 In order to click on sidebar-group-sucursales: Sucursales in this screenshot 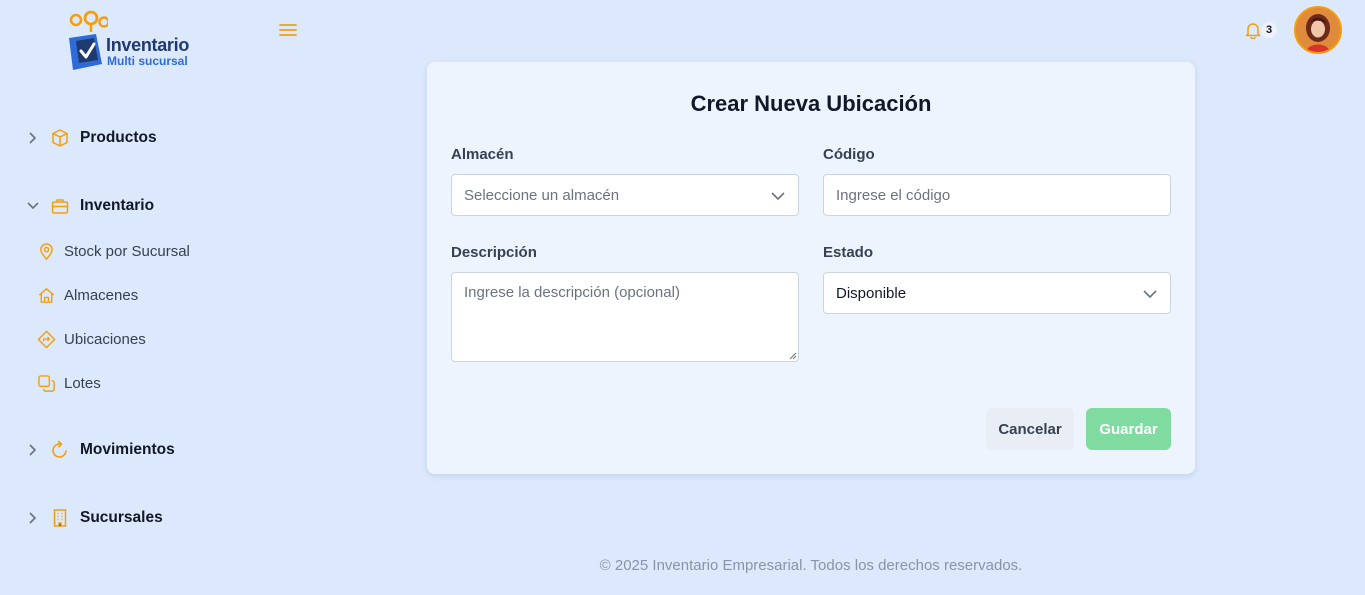, I will do `click(94, 518)`.